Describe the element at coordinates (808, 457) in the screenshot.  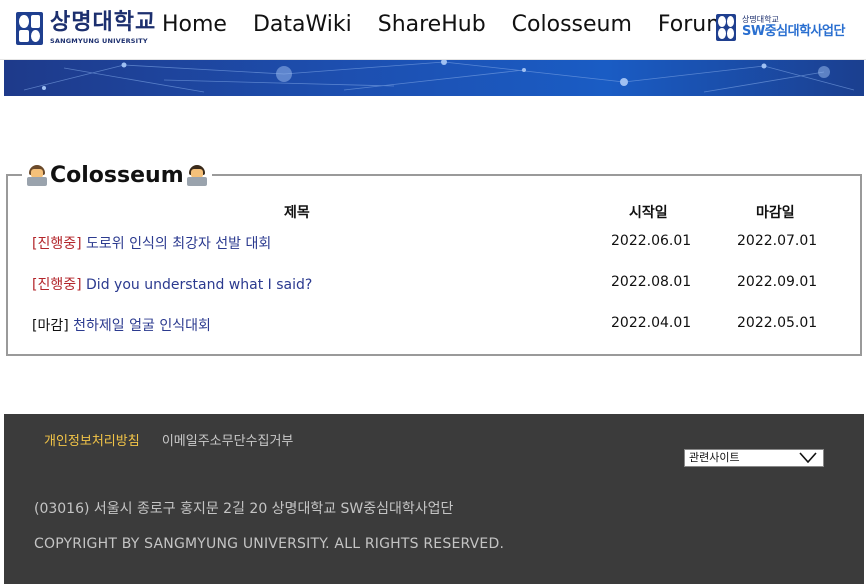
I see `chevron-down-icon` at that location.